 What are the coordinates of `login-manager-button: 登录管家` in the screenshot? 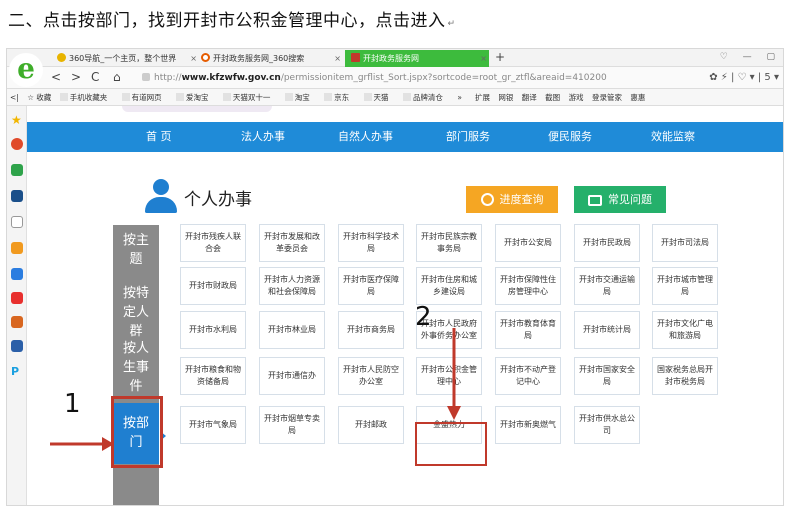 It's located at (607, 97).